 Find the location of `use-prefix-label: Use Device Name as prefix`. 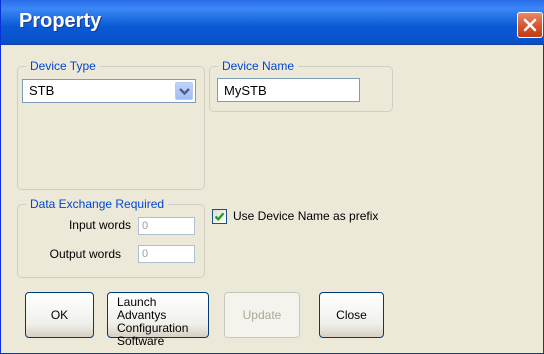

use-prefix-label: Use Device Name as prefix is located at coordinates (306, 216).